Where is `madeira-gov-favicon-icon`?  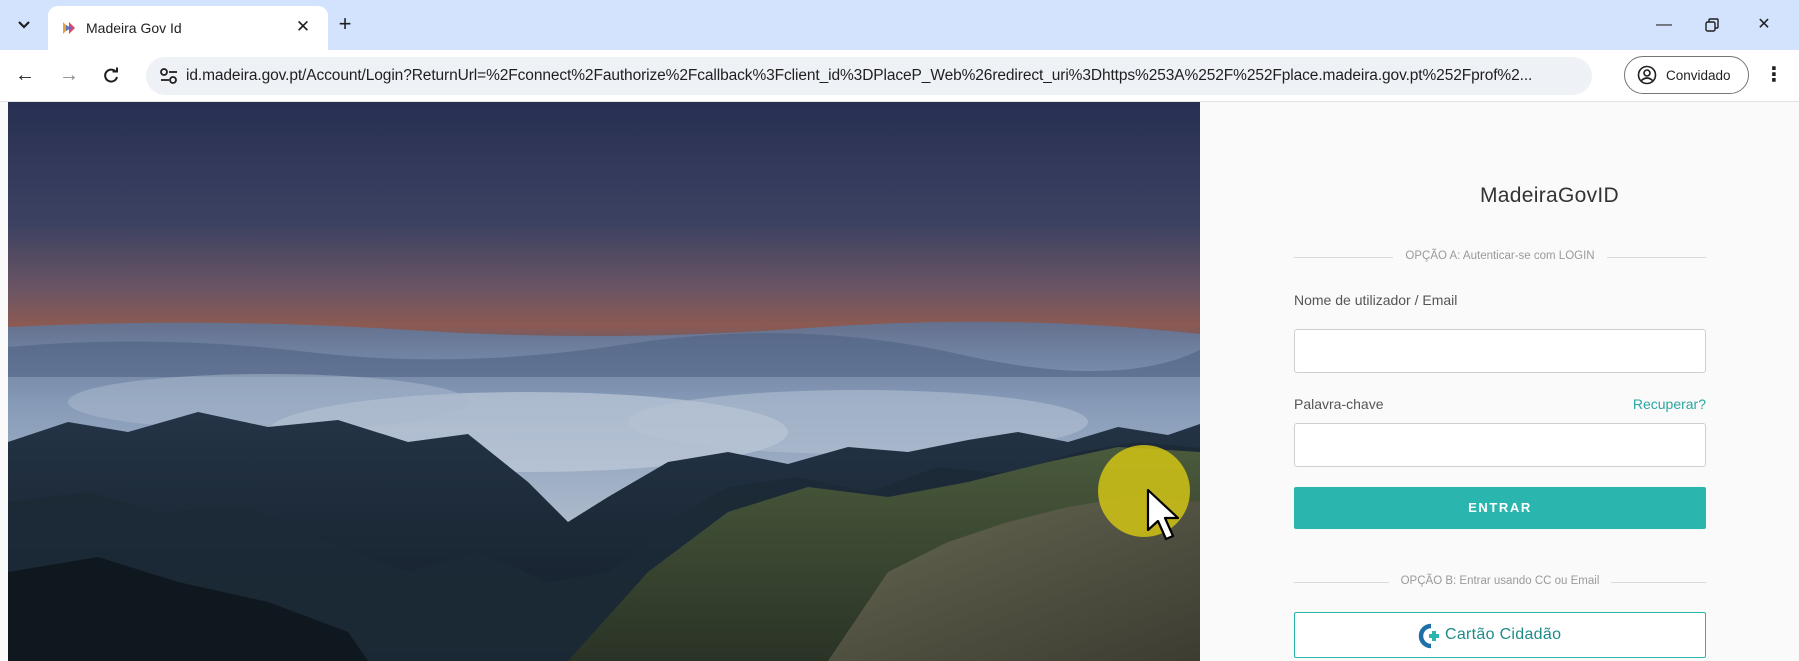 madeira-gov-favicon-icon is located at coordinates (69, 28).